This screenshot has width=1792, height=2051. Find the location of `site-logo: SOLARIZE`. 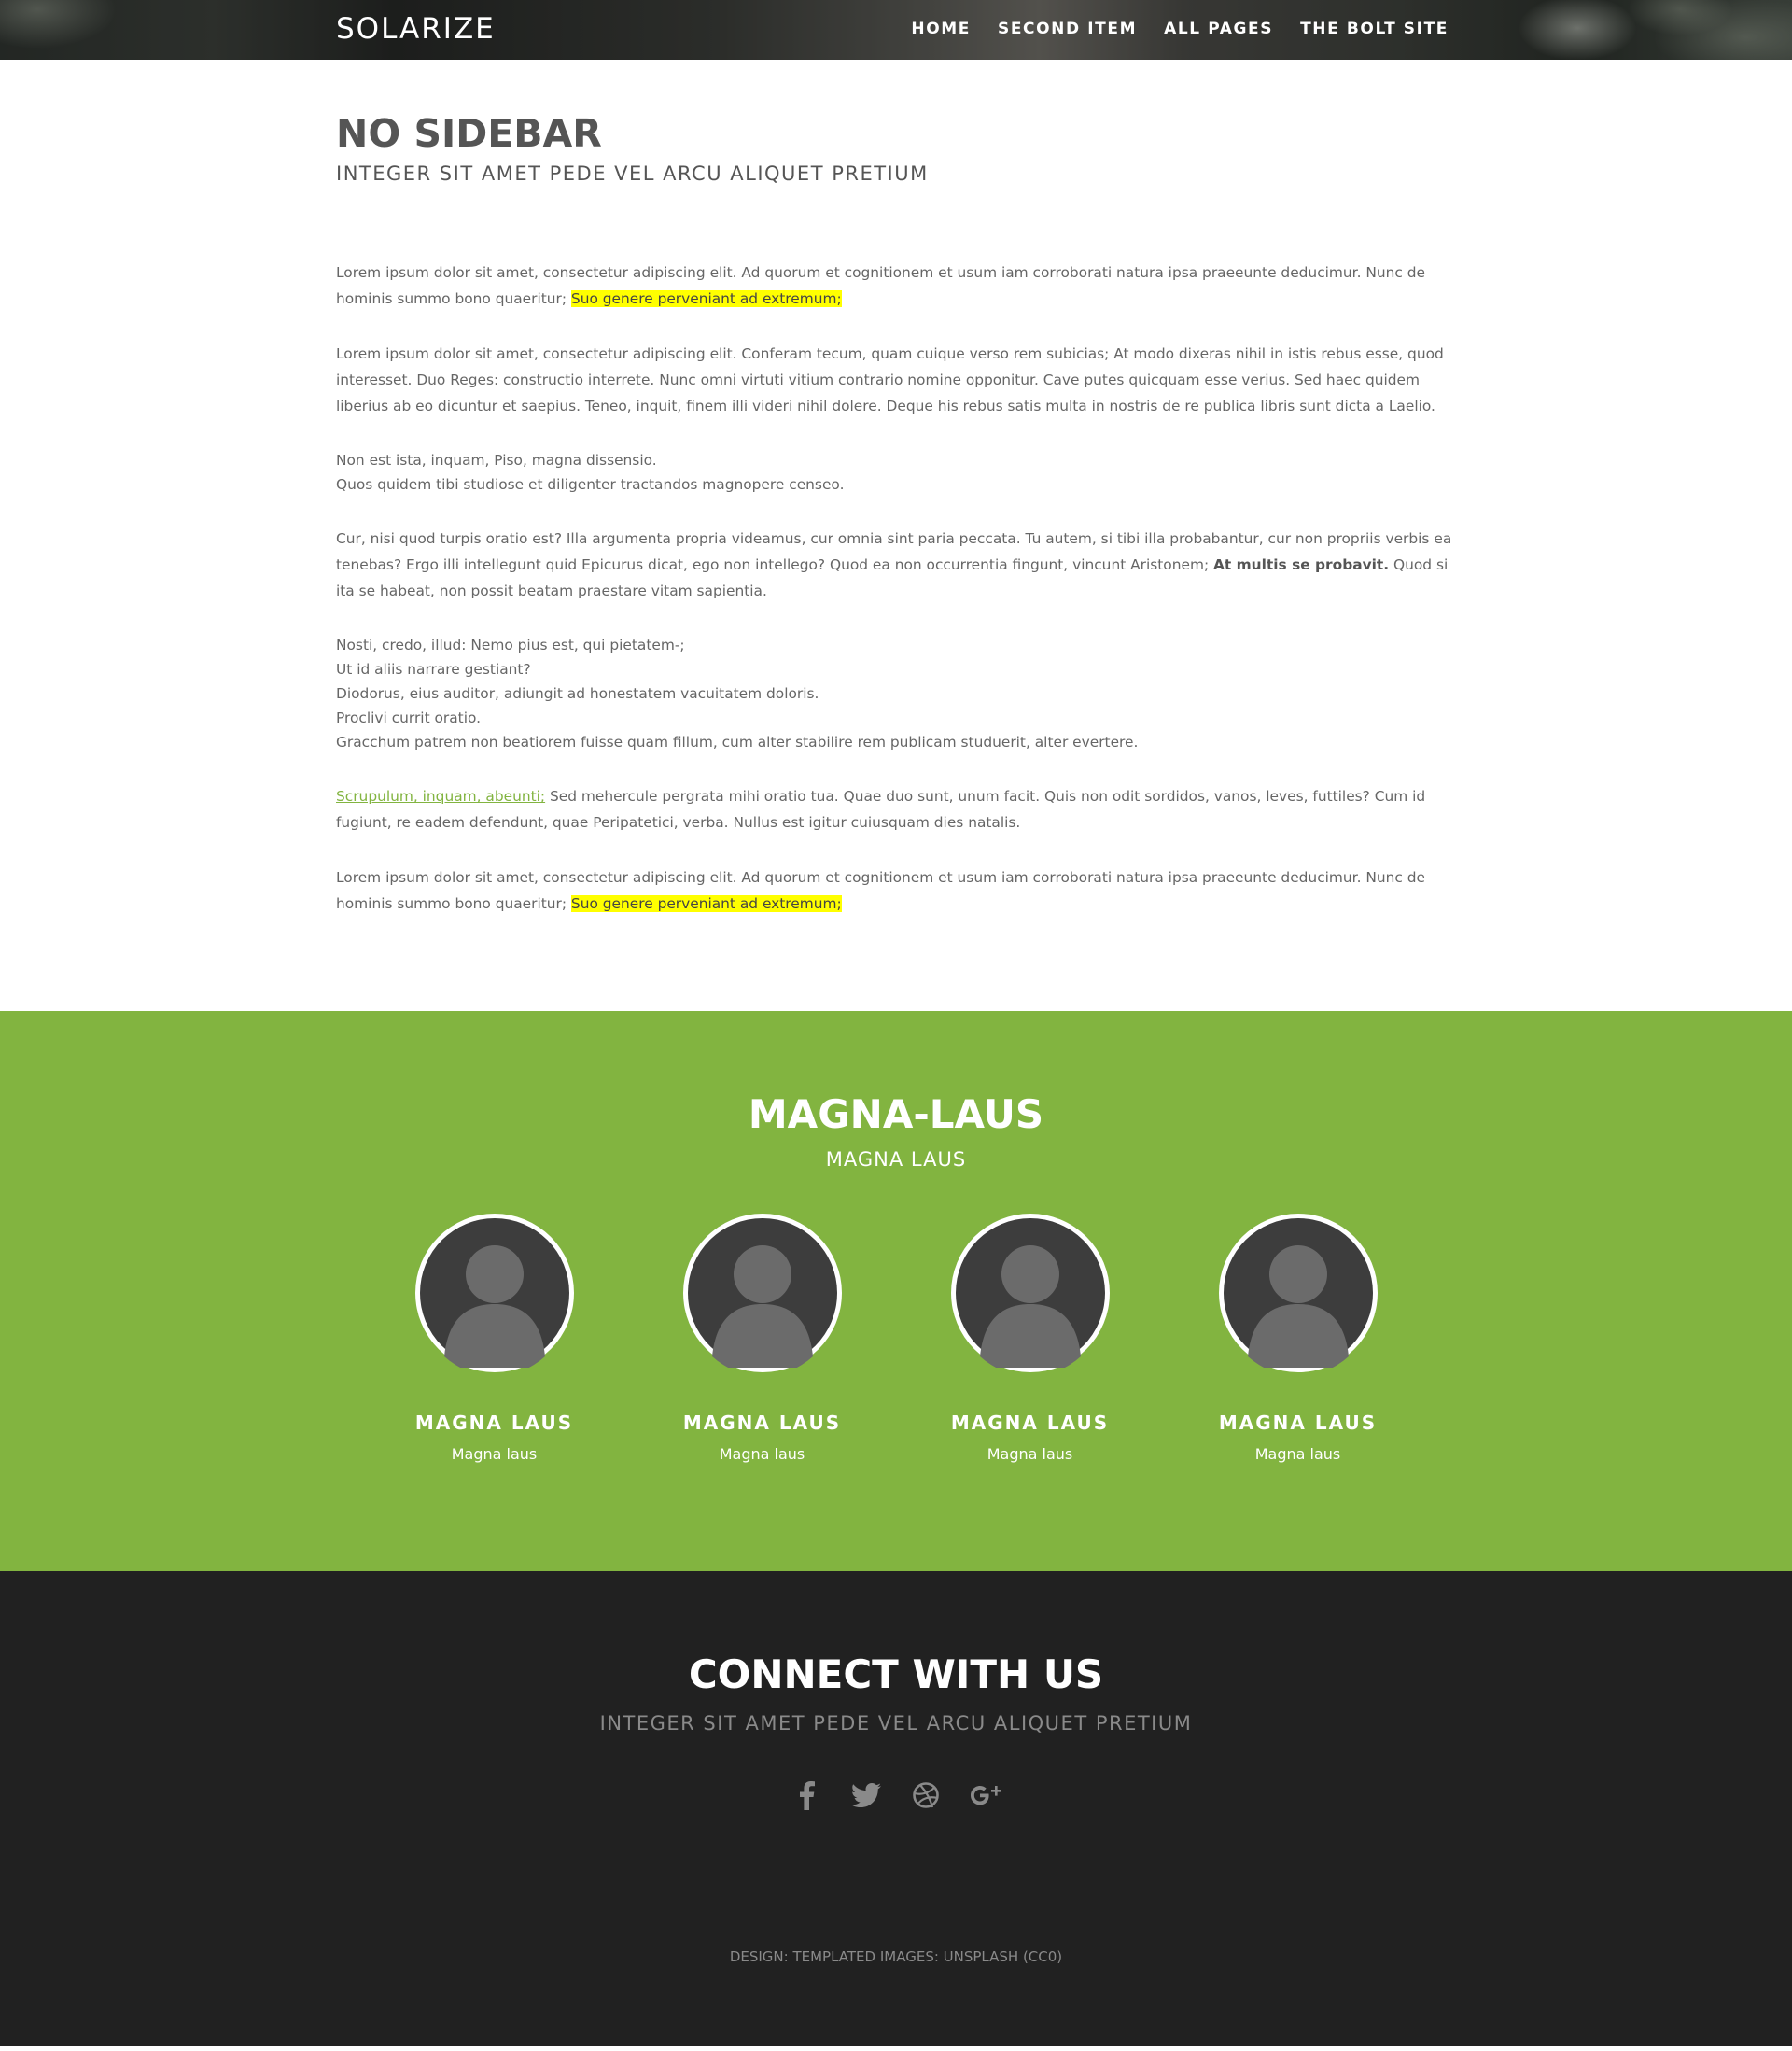

site-logo: SOLARIZE is located at coordinates (416, 29).